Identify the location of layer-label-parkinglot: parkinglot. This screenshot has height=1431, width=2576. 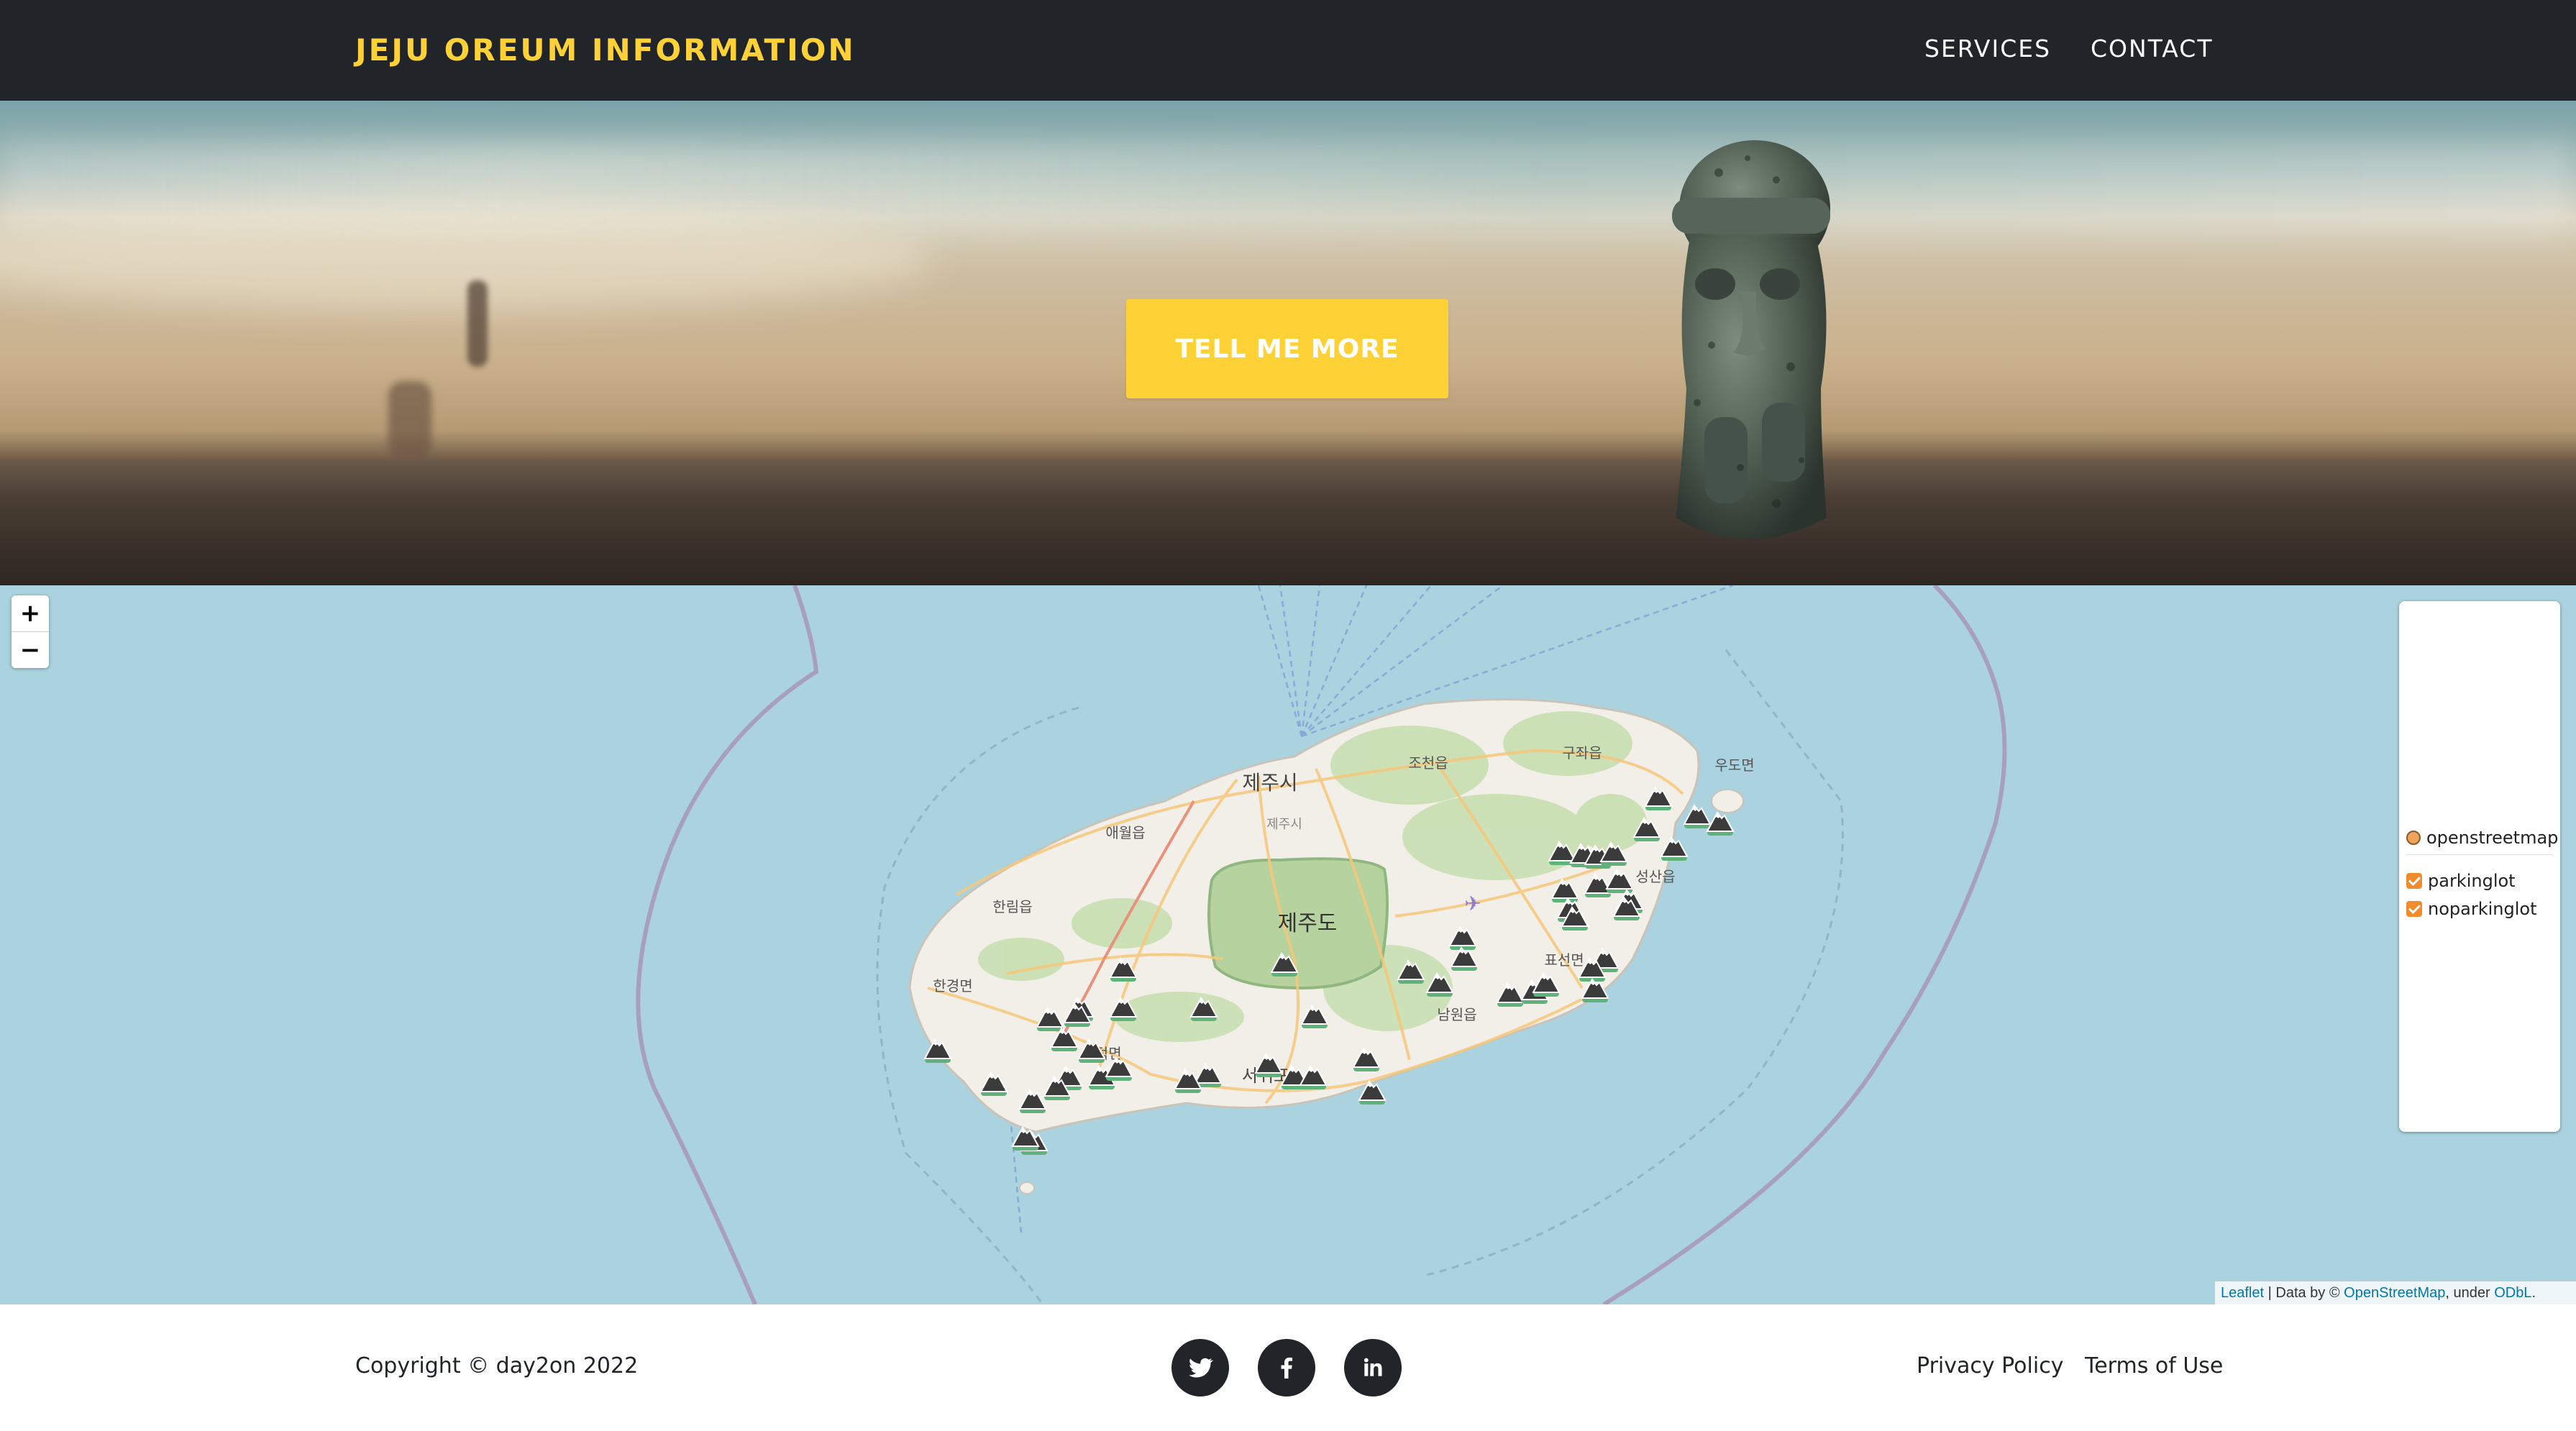
(2472, 881).